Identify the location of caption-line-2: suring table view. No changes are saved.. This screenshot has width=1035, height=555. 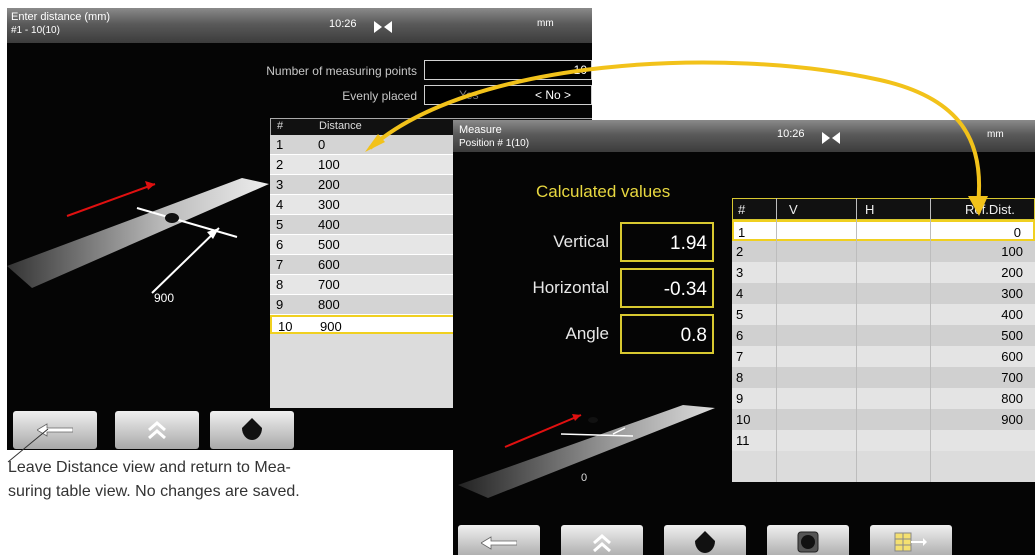
(154, 491).